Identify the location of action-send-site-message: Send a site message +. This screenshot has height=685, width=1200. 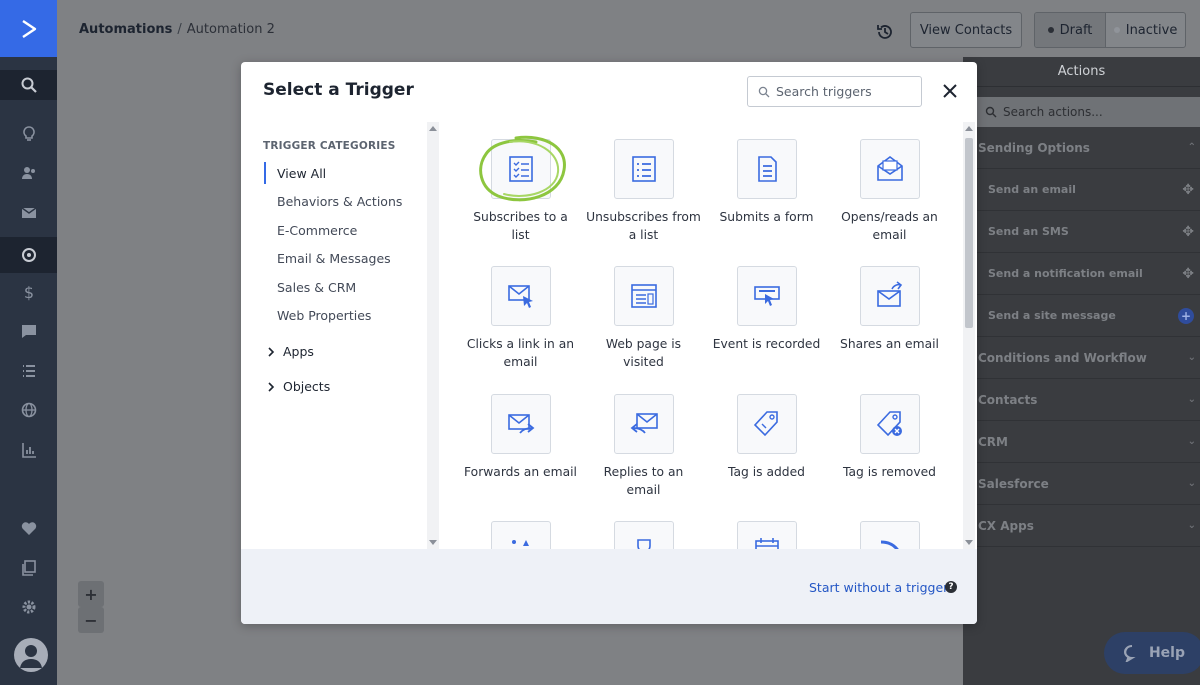
(1081, 316).